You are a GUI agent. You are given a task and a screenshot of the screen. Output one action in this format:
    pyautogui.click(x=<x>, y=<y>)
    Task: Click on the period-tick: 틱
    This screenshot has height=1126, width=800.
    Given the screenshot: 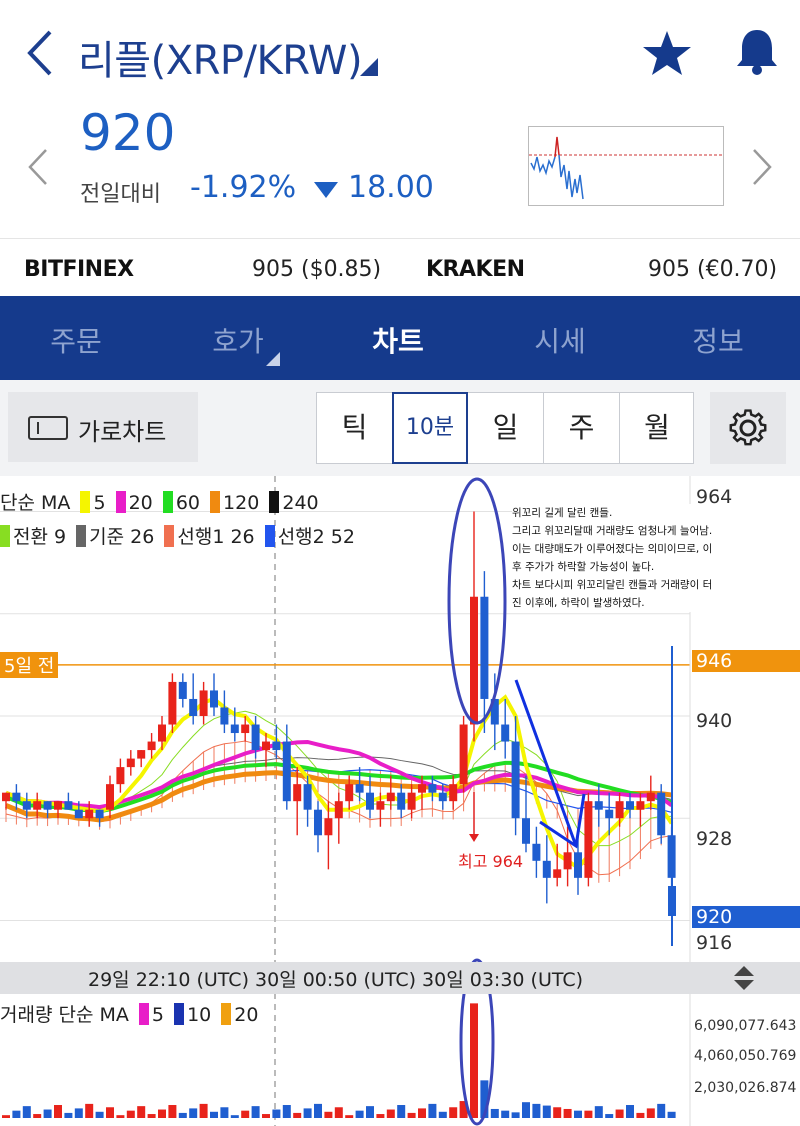 What is the action you would take?
    pyautogui.click(x=355, y=428)
    